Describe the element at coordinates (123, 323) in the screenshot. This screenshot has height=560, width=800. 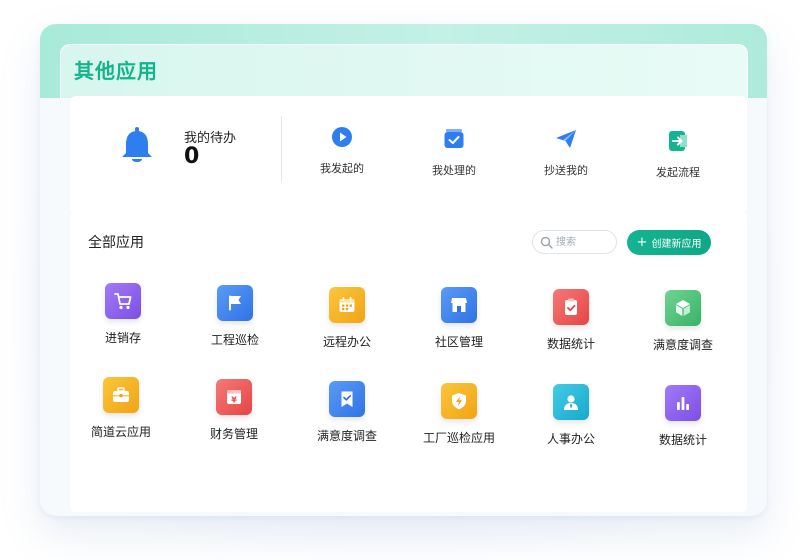
I see `app-item: 进销存` at that location.